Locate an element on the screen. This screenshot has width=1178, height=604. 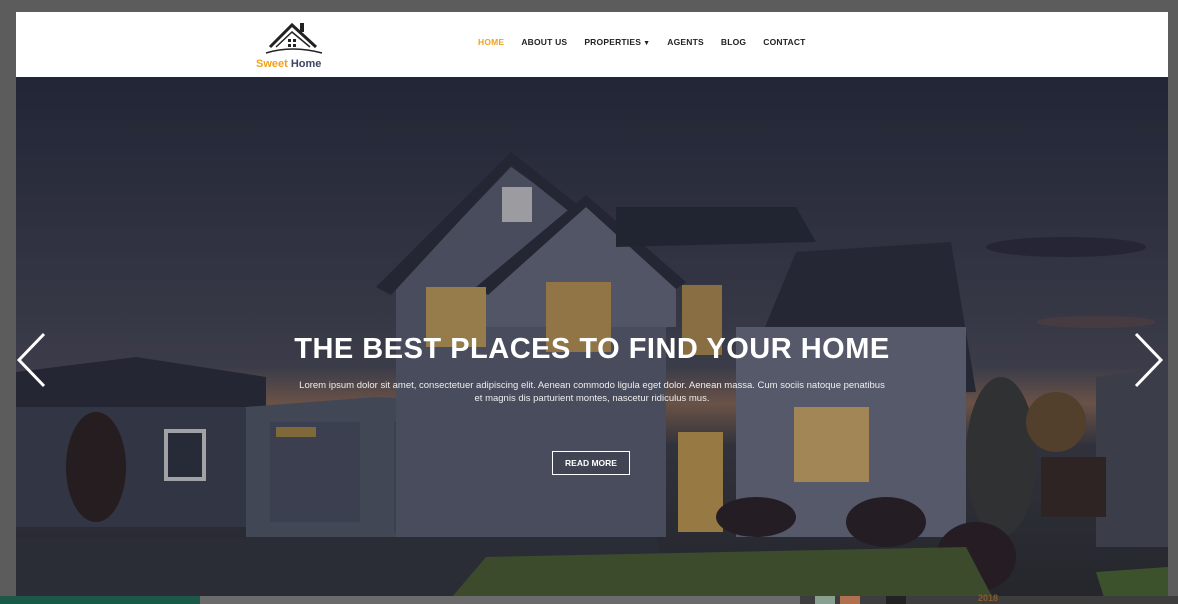
next-section-peek: 2018 is located at coordinates (589, 598).